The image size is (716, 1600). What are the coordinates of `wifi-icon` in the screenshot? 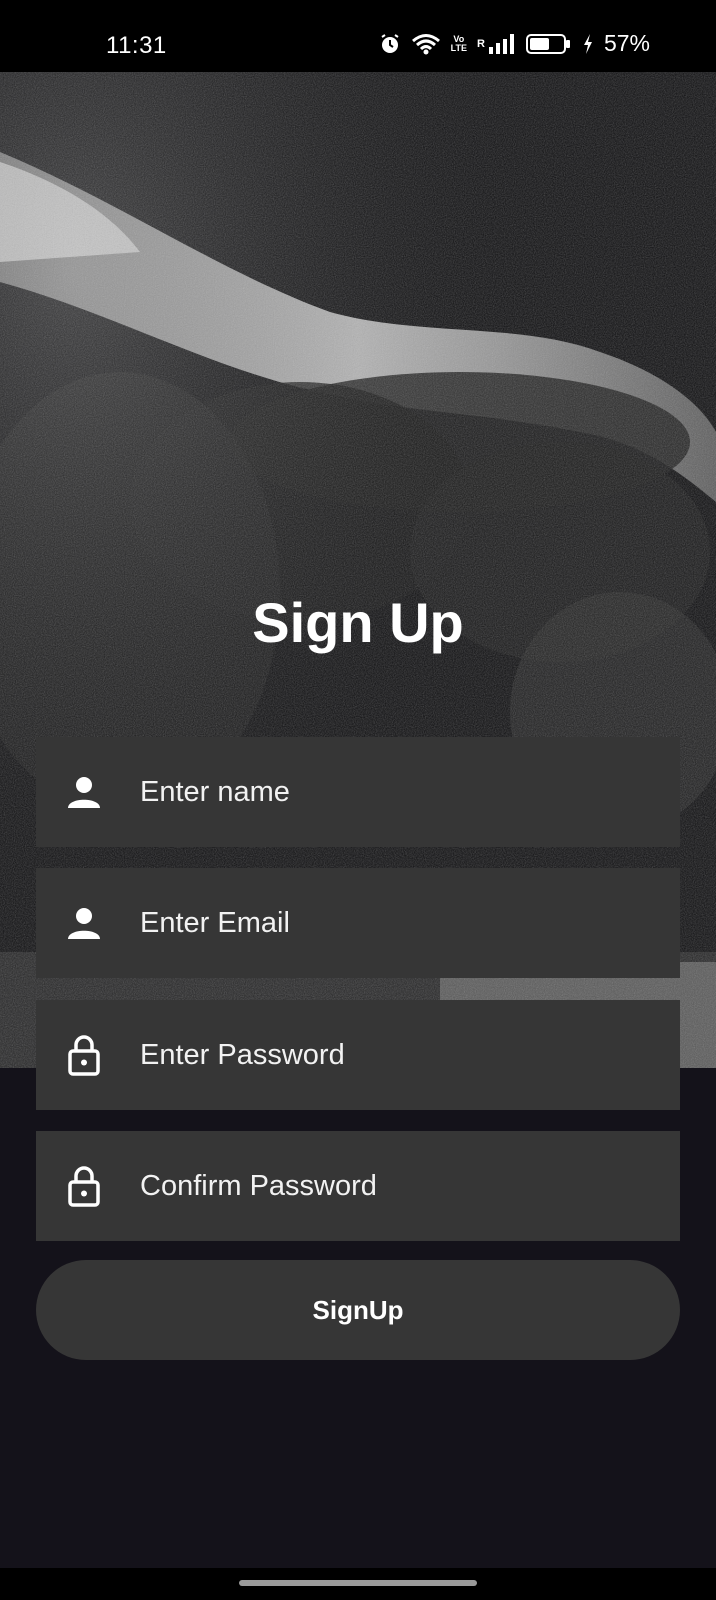 It's located at (426, 44).